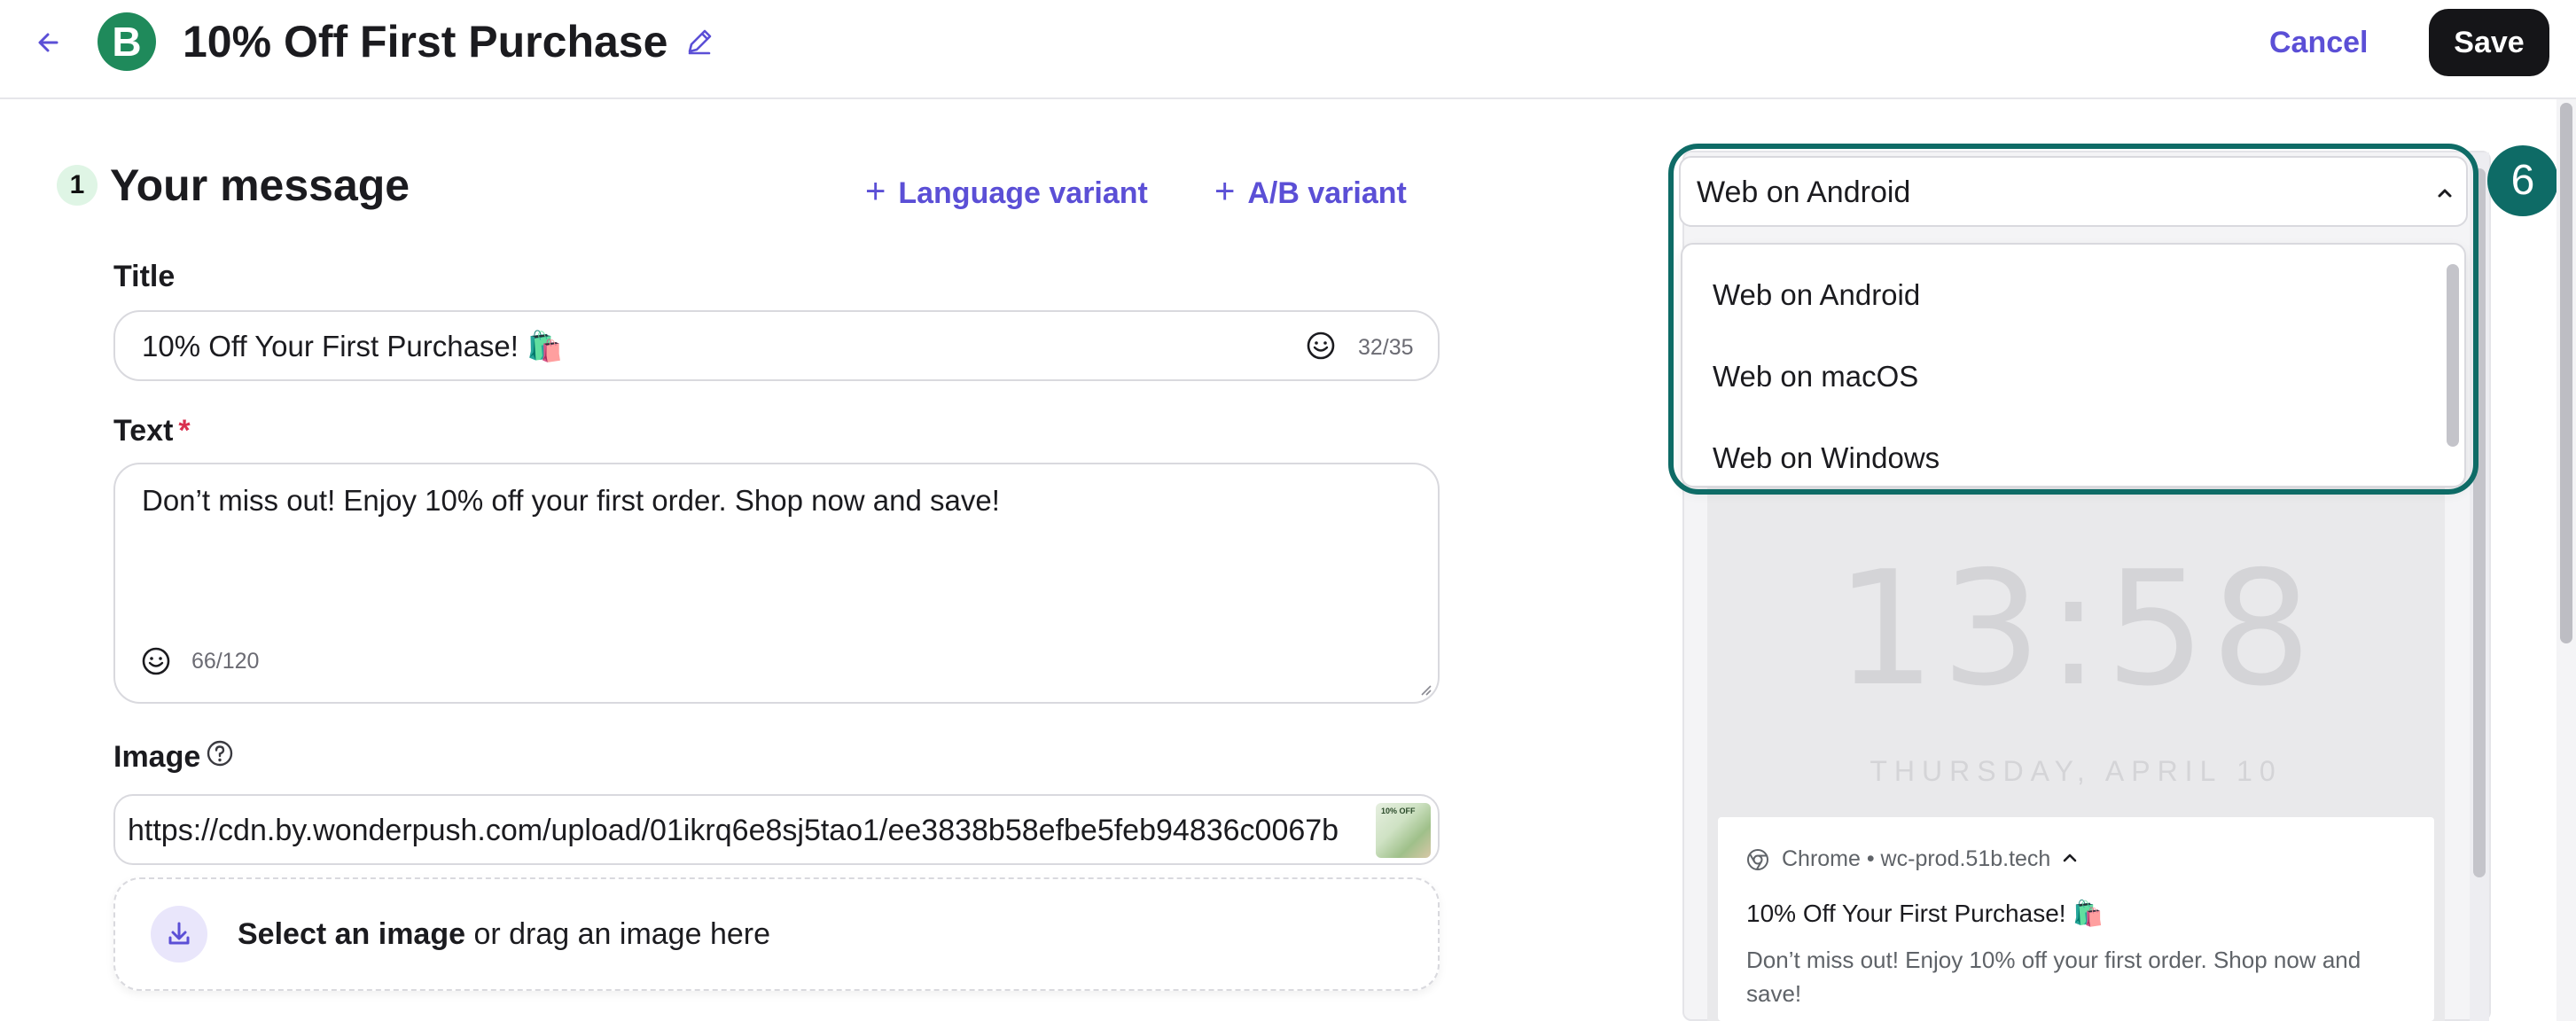 The height and width of the screenshot is (1021, 2576). Describe the element at coordinates (776, 934) in the screenshot. I see `image-dropzone: Select an image or drag an image here` at that location.